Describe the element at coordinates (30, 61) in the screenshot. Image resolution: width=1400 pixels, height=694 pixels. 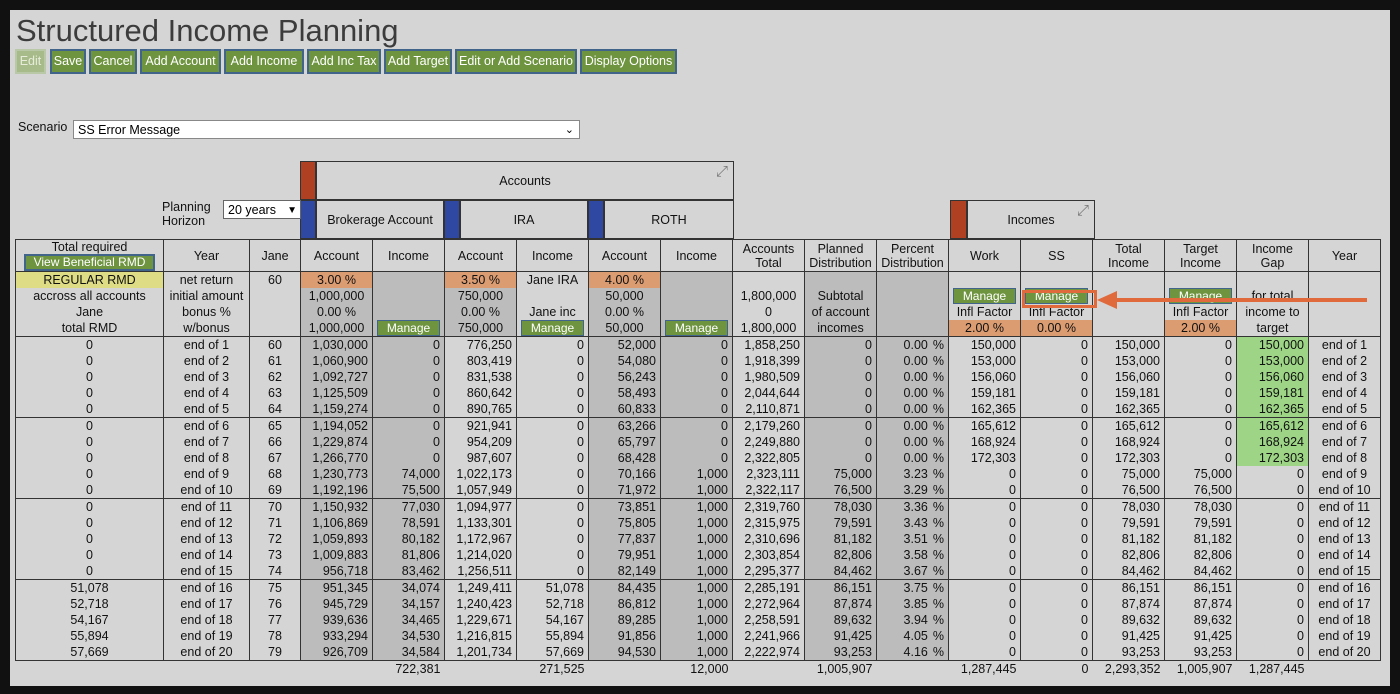
I see `edit-button: Edit` at that location.